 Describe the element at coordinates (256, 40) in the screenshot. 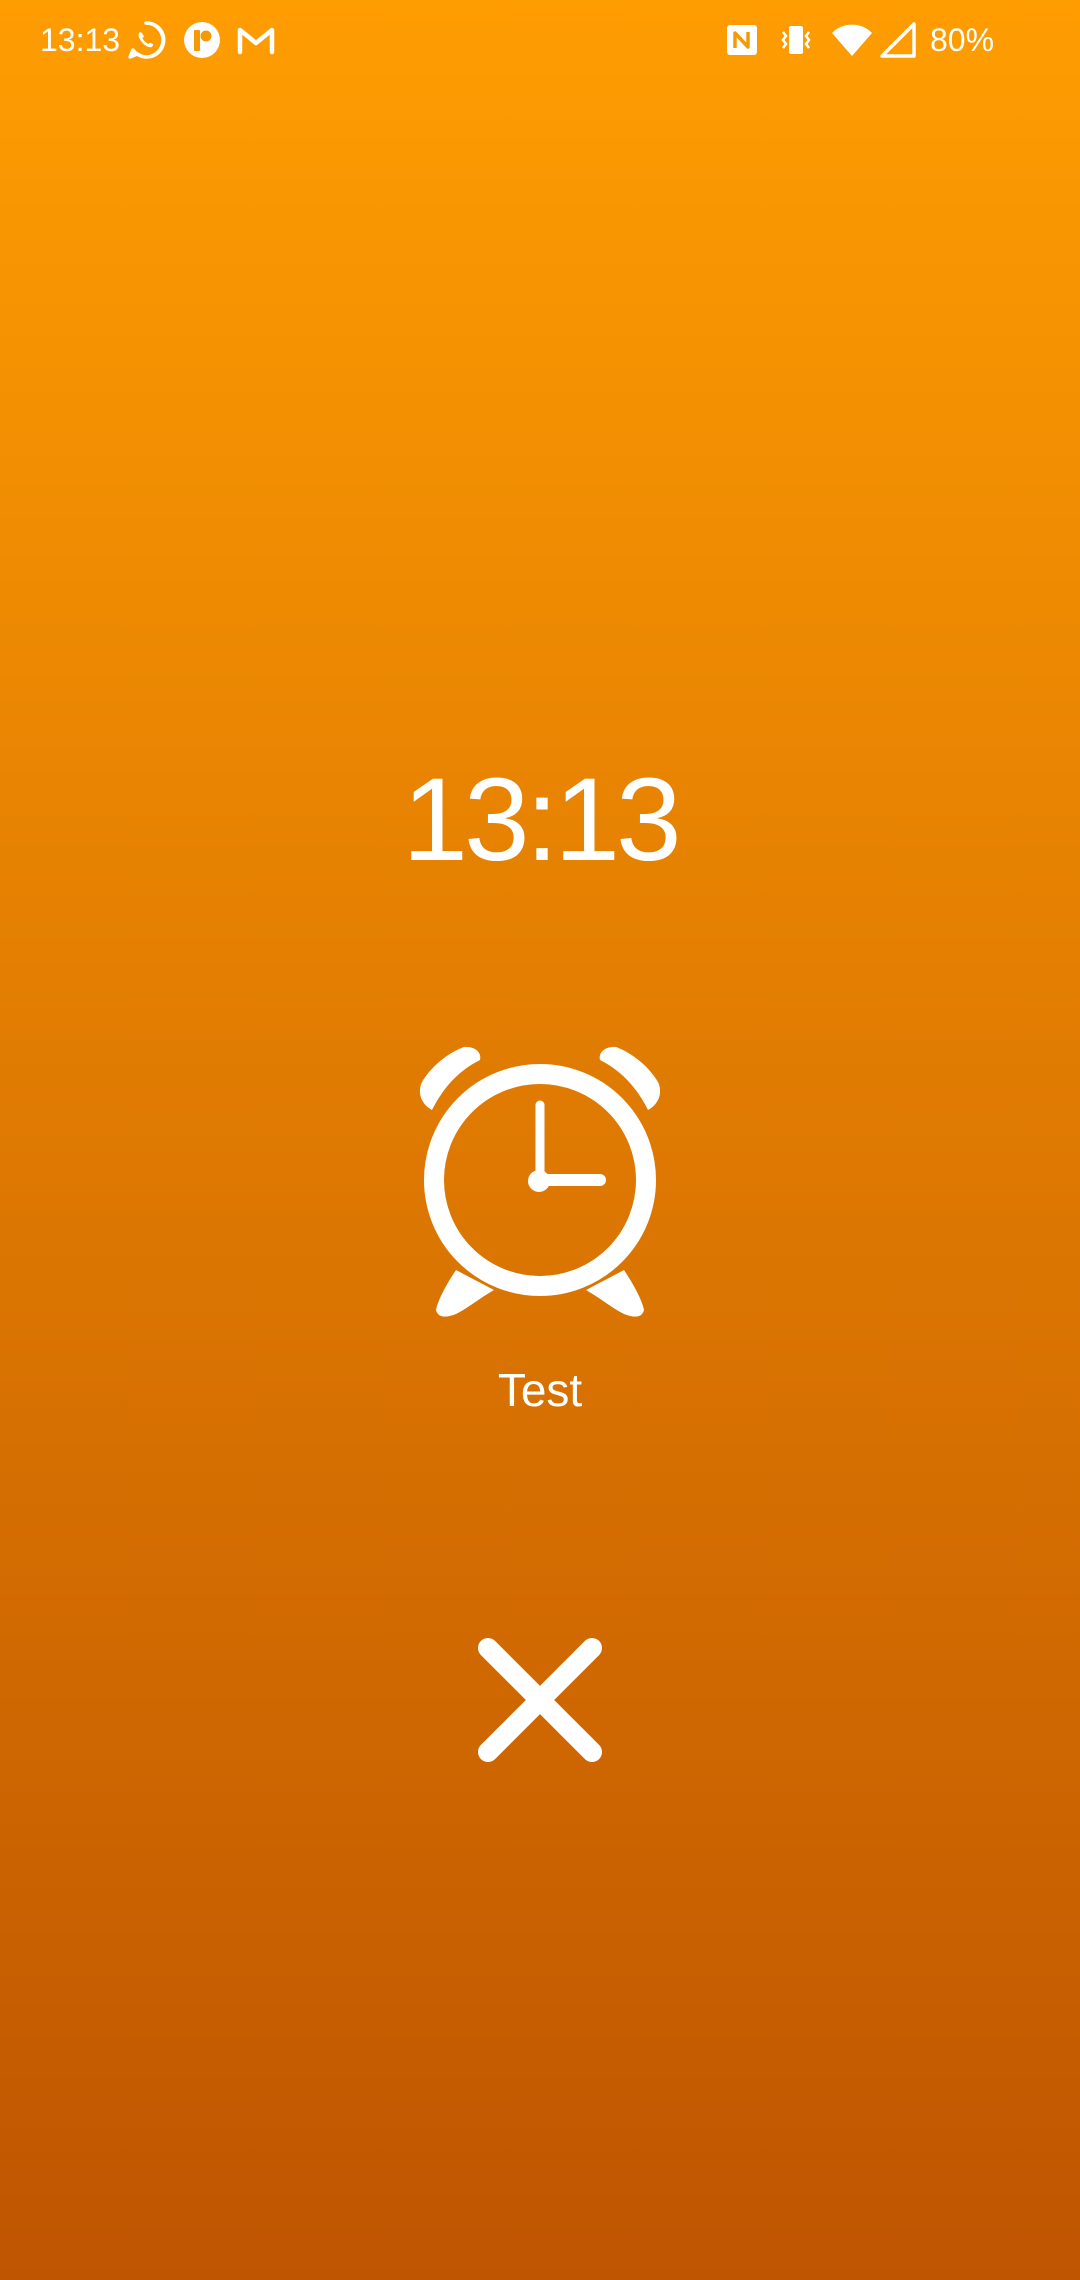

I see `gmail-icon` at that location.